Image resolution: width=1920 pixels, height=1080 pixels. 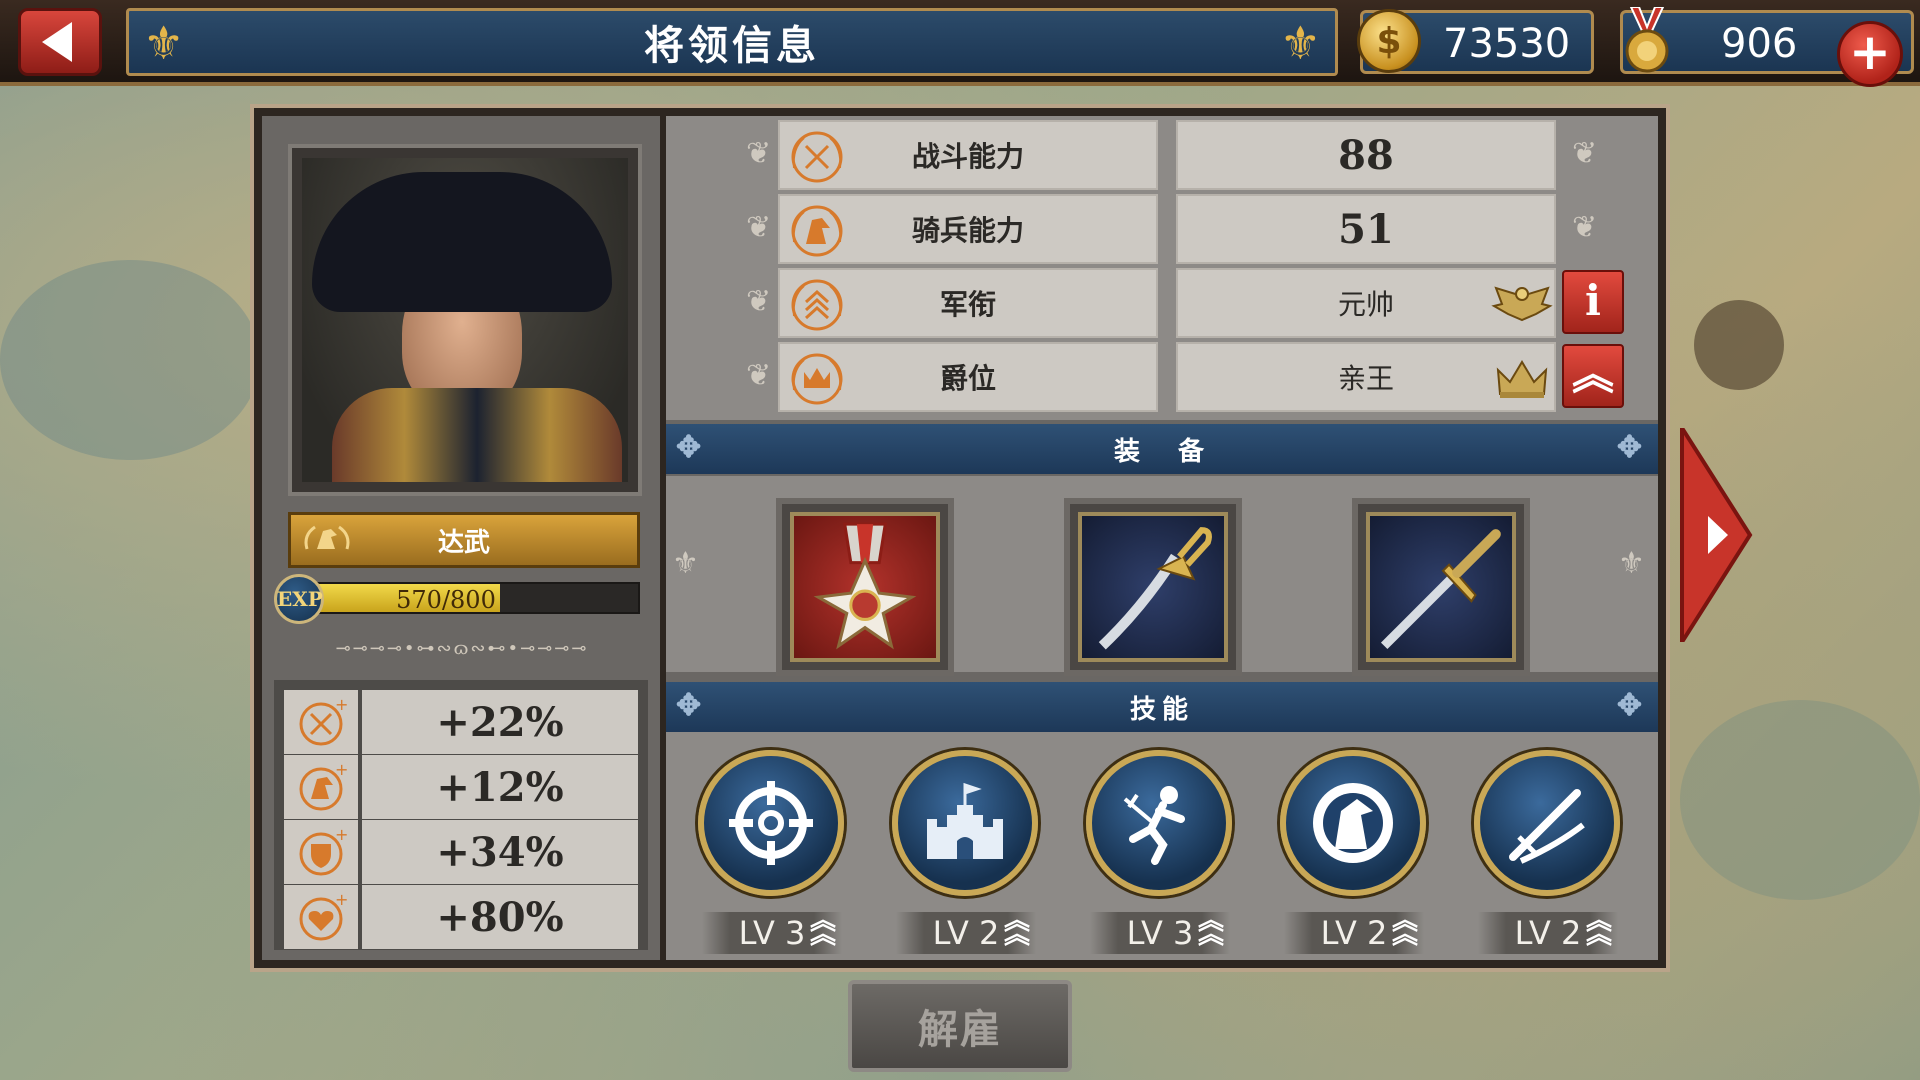 What do you see at coordinates (462, 242) in the screenshot?
I see `portrait-hat` at bounding box center [462, 242].